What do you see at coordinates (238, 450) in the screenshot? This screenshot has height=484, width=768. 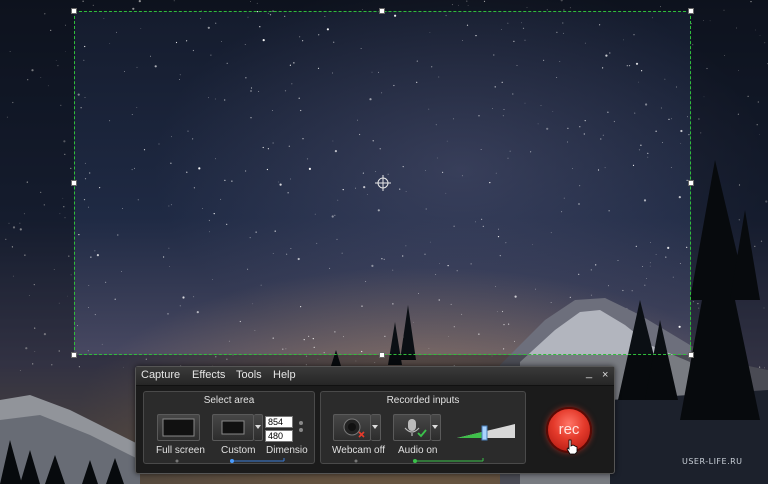 I see `custom-label: Custom` at bounding box center [238, 450].